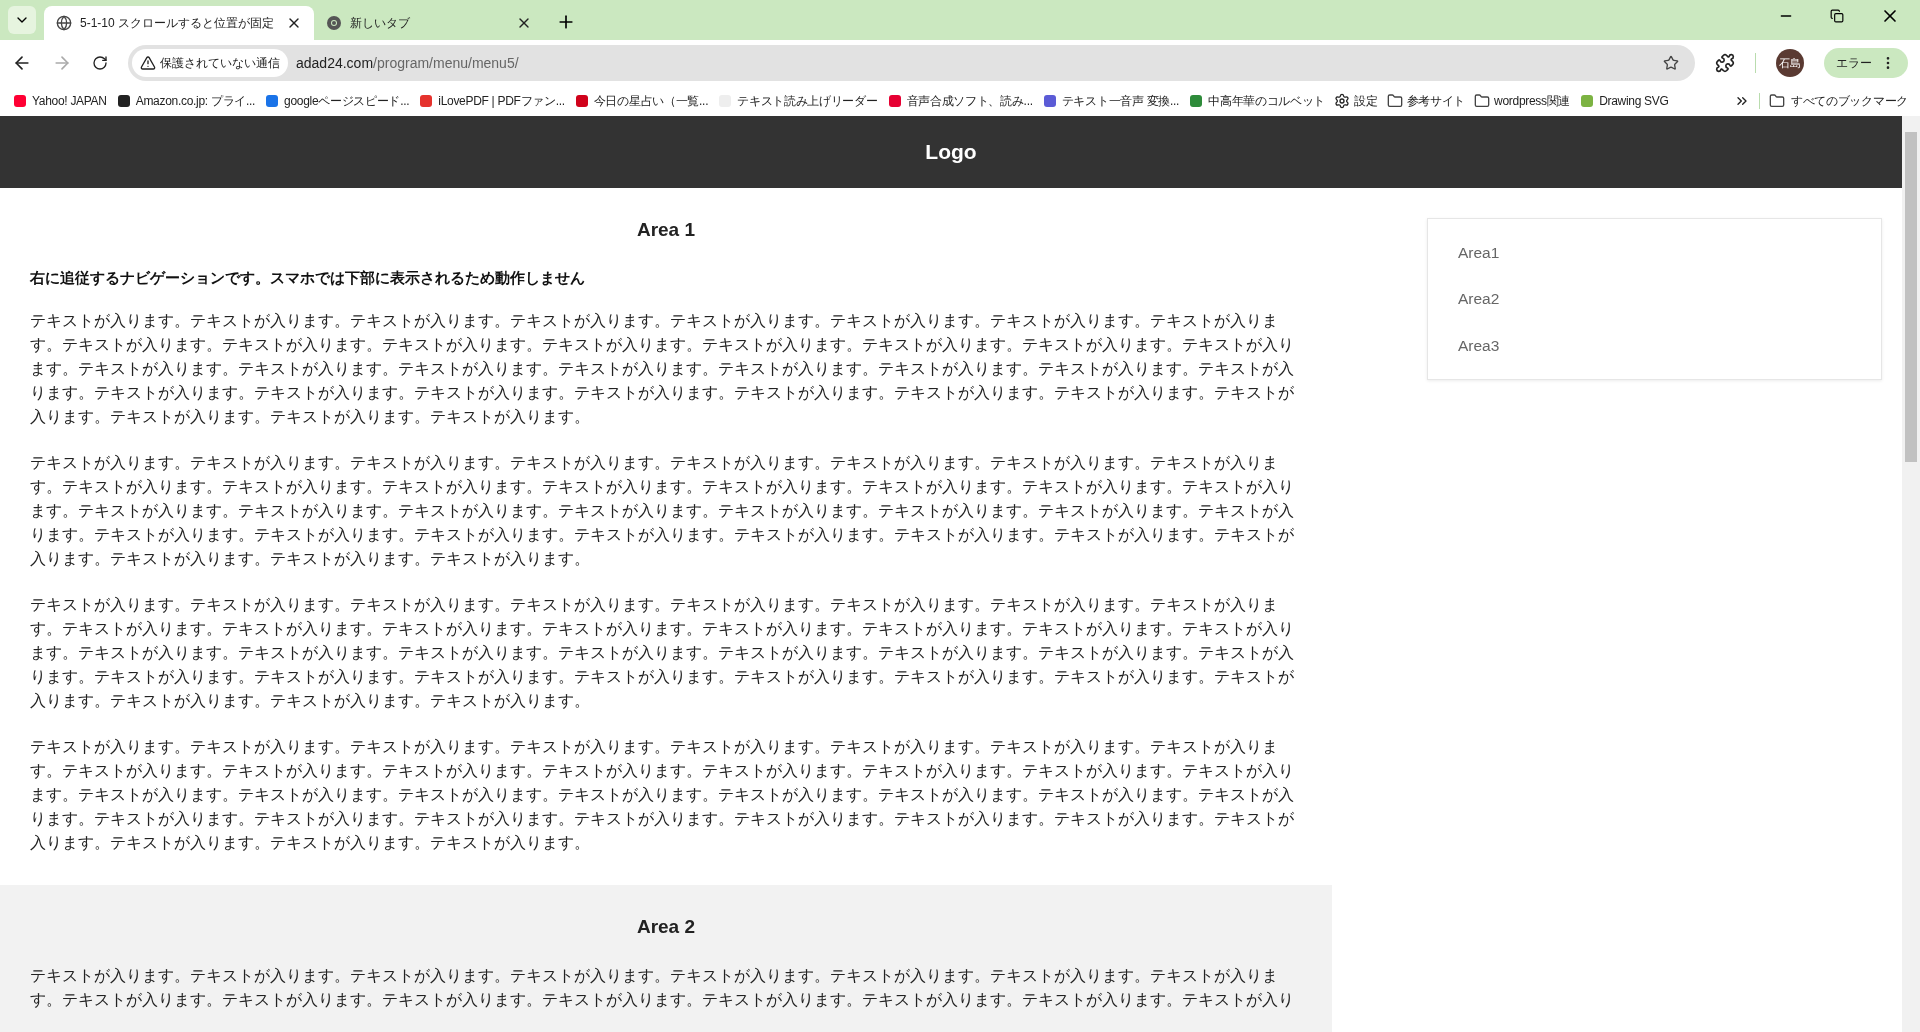 The image size is (1920, 1032). I want to click on all-bookmarks-item: すべてのブックマーク, so click(1838, 101).